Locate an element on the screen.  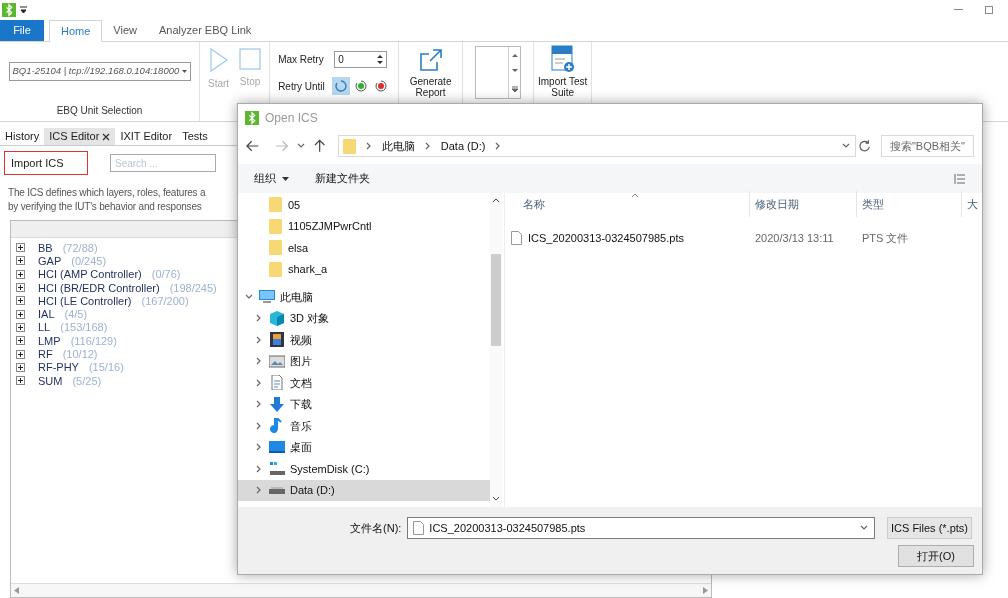
ics-count: (5/25) is located at coordinates (87, 380).